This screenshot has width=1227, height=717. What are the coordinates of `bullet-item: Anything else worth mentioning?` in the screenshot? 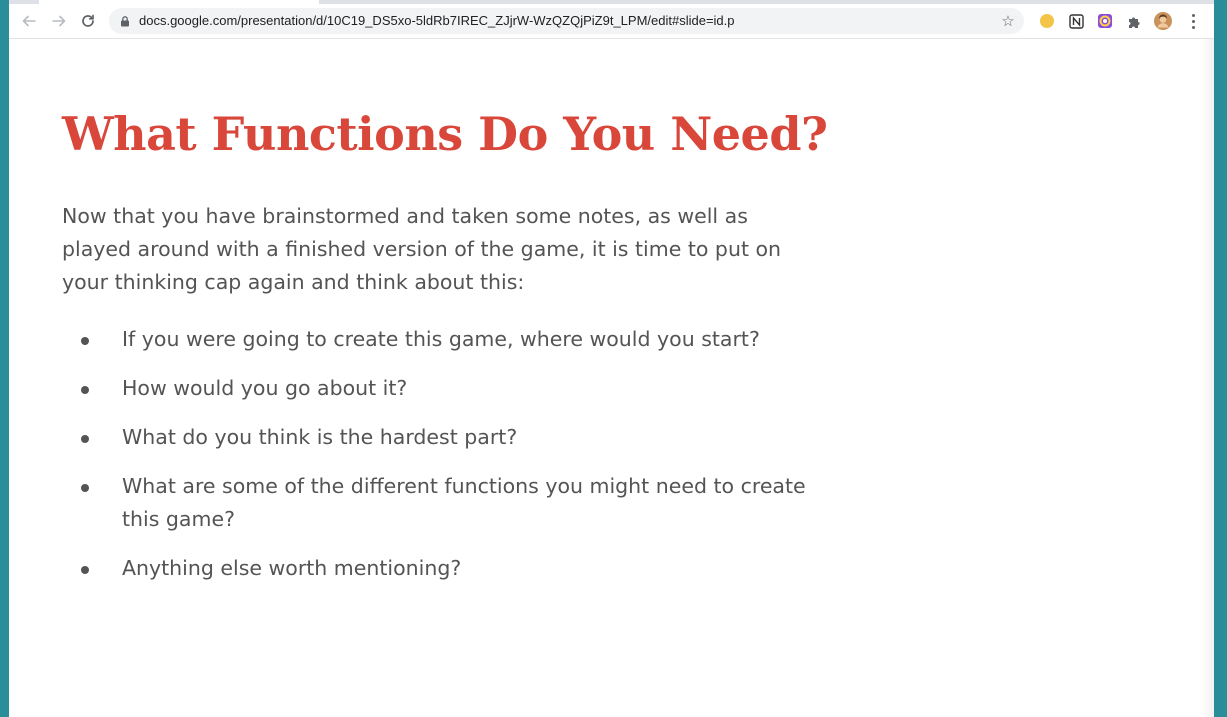 It's located at (442, 568).